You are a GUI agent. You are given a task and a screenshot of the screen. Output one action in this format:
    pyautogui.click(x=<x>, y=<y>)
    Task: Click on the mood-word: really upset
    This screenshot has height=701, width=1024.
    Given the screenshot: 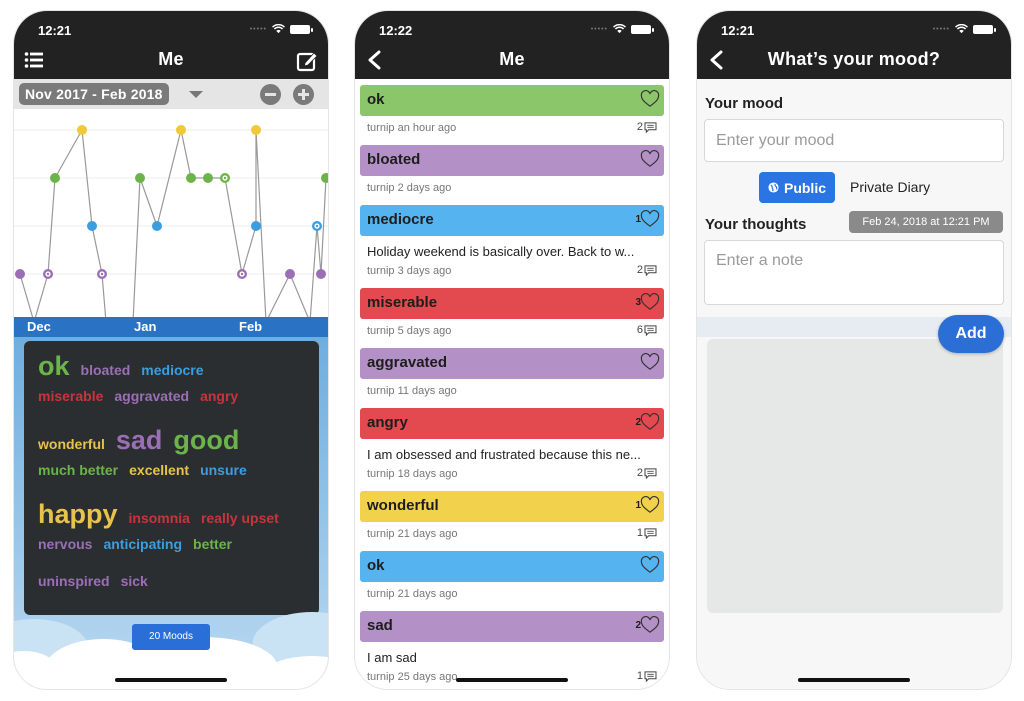 What is the action you would take?
    pyautogui.click(x=240, y=518)
    